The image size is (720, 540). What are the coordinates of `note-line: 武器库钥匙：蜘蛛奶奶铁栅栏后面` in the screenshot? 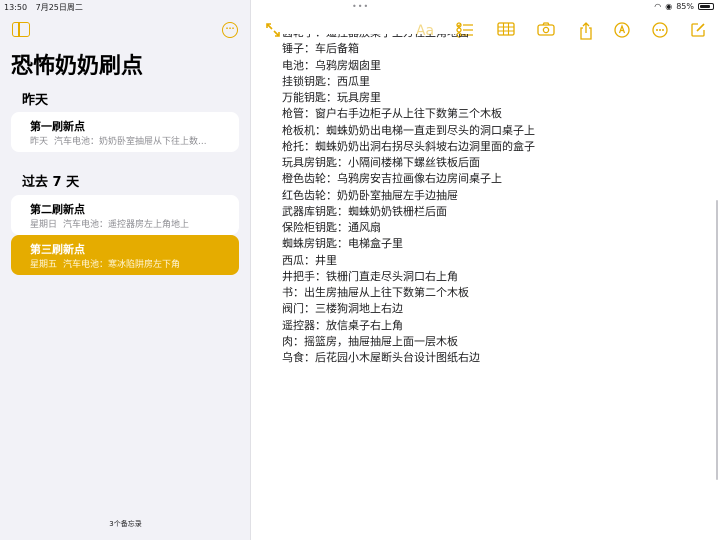 It's located at (364, 211).